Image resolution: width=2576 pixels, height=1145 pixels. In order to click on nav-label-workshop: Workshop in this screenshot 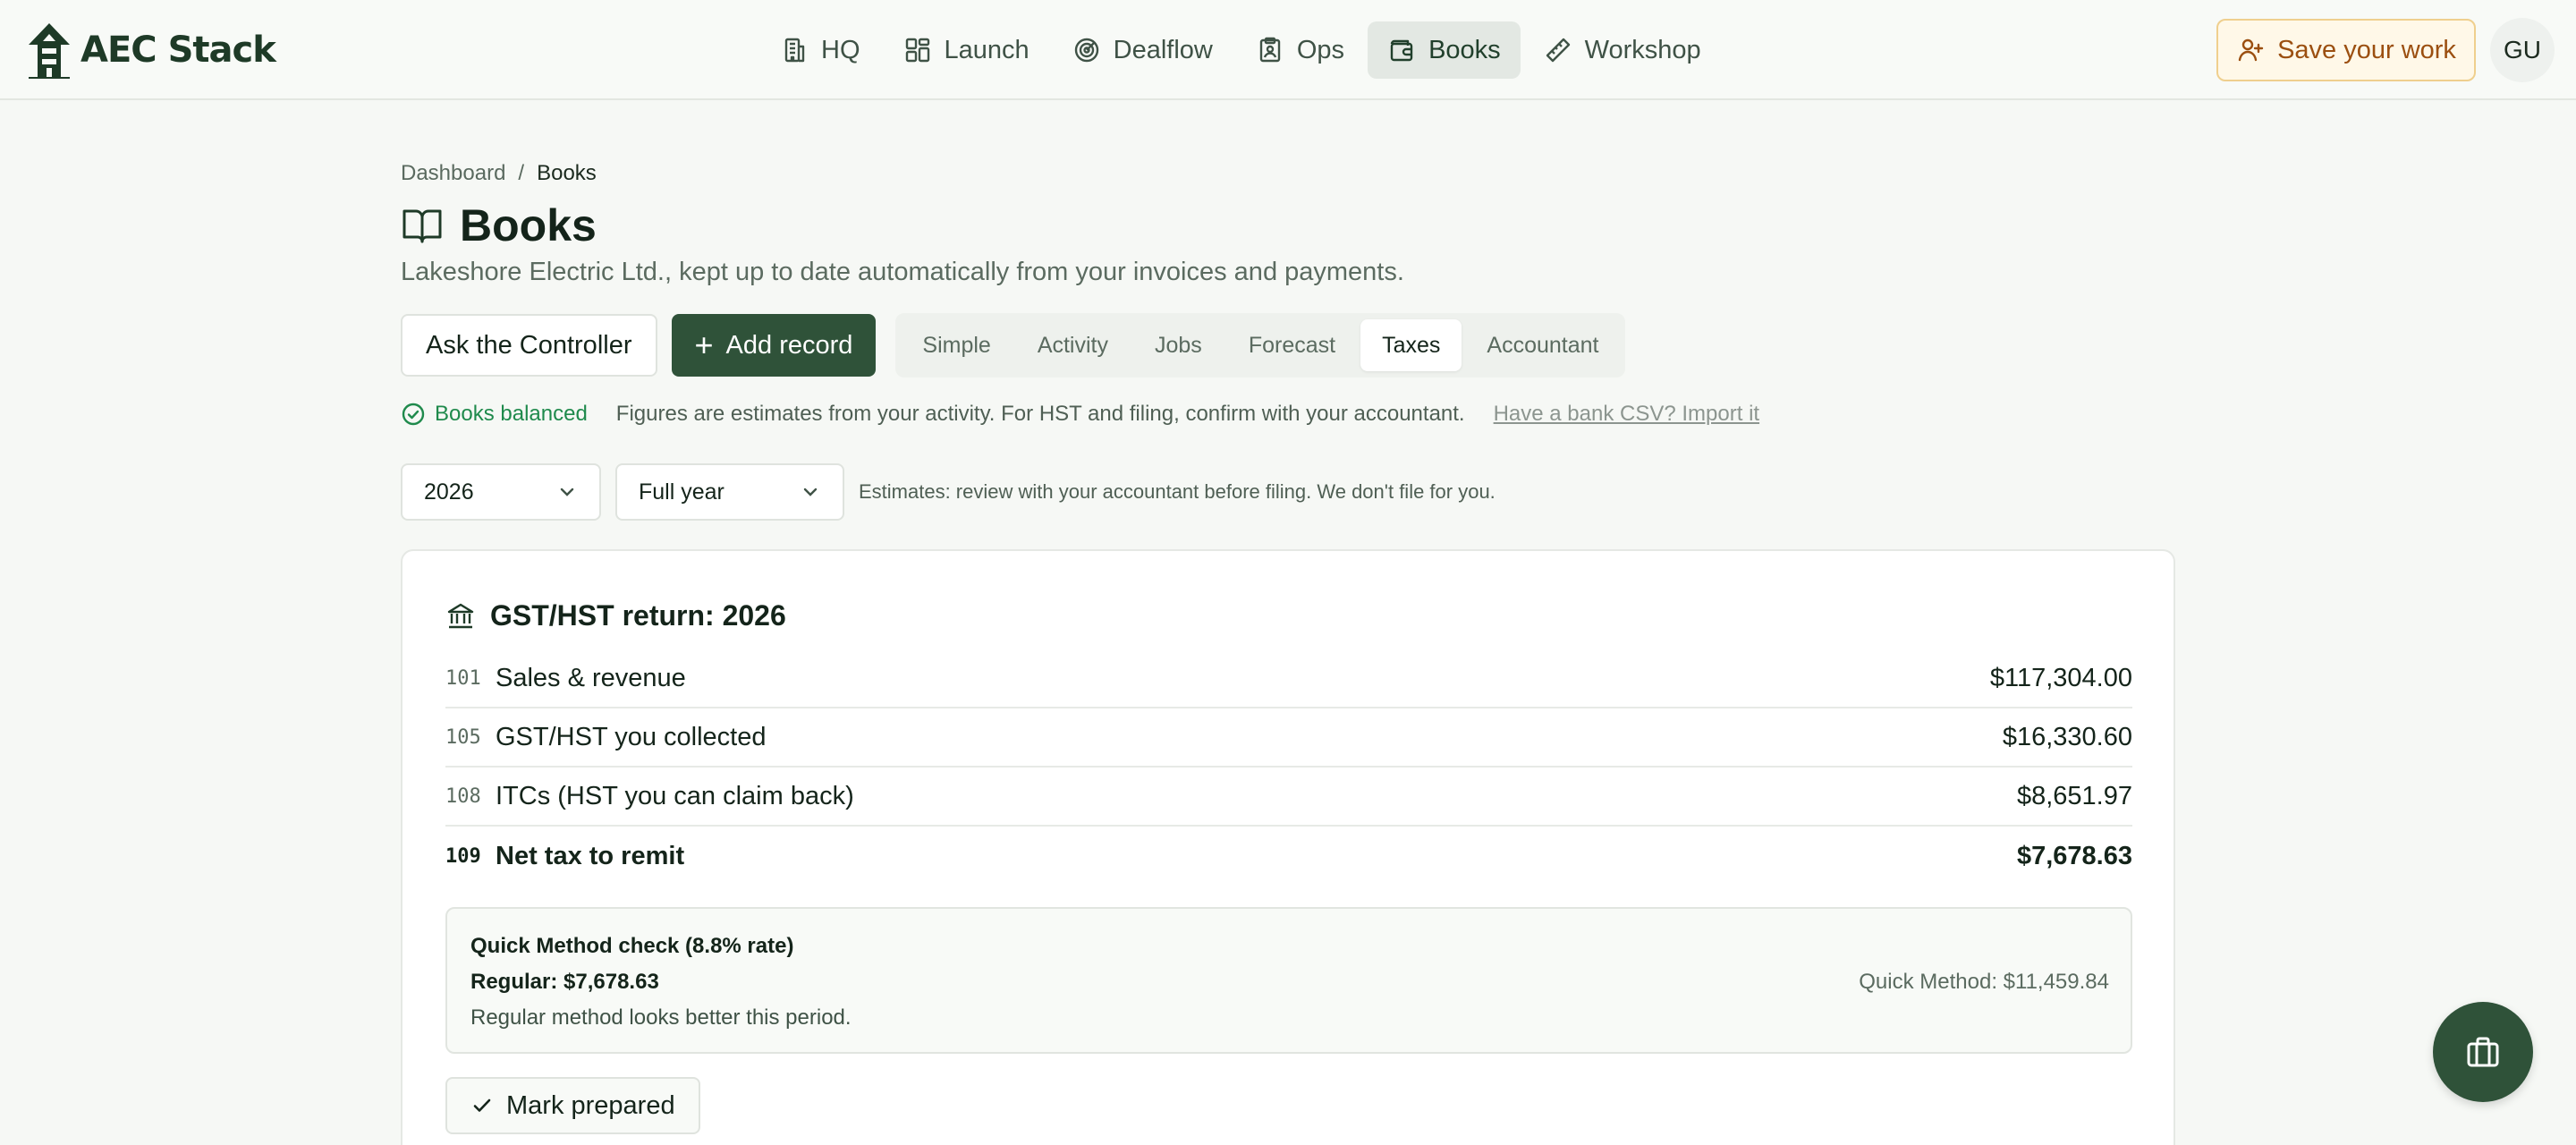, I will do `click(1642, 49)`.